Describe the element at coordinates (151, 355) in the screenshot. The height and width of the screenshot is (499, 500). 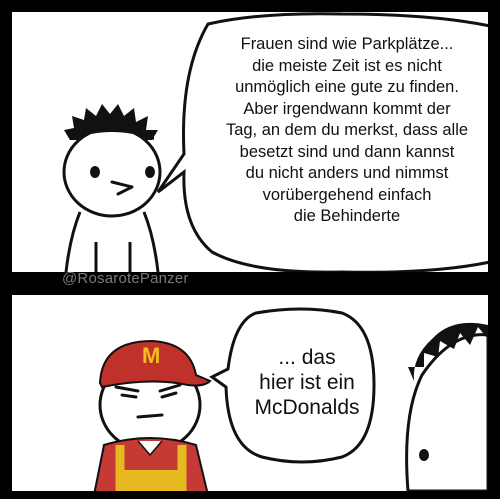
I see `mcdonalds-logo: M` at that location.